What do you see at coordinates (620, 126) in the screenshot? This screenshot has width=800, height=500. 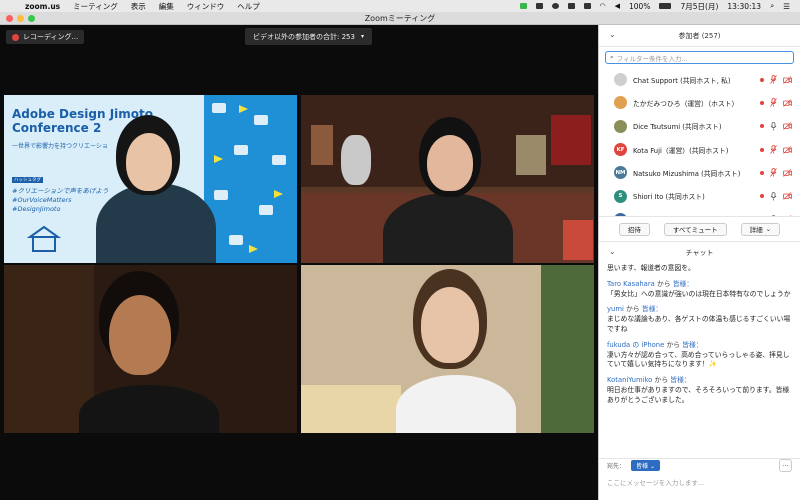 I see `avatar` at bounding box center [620, 126].